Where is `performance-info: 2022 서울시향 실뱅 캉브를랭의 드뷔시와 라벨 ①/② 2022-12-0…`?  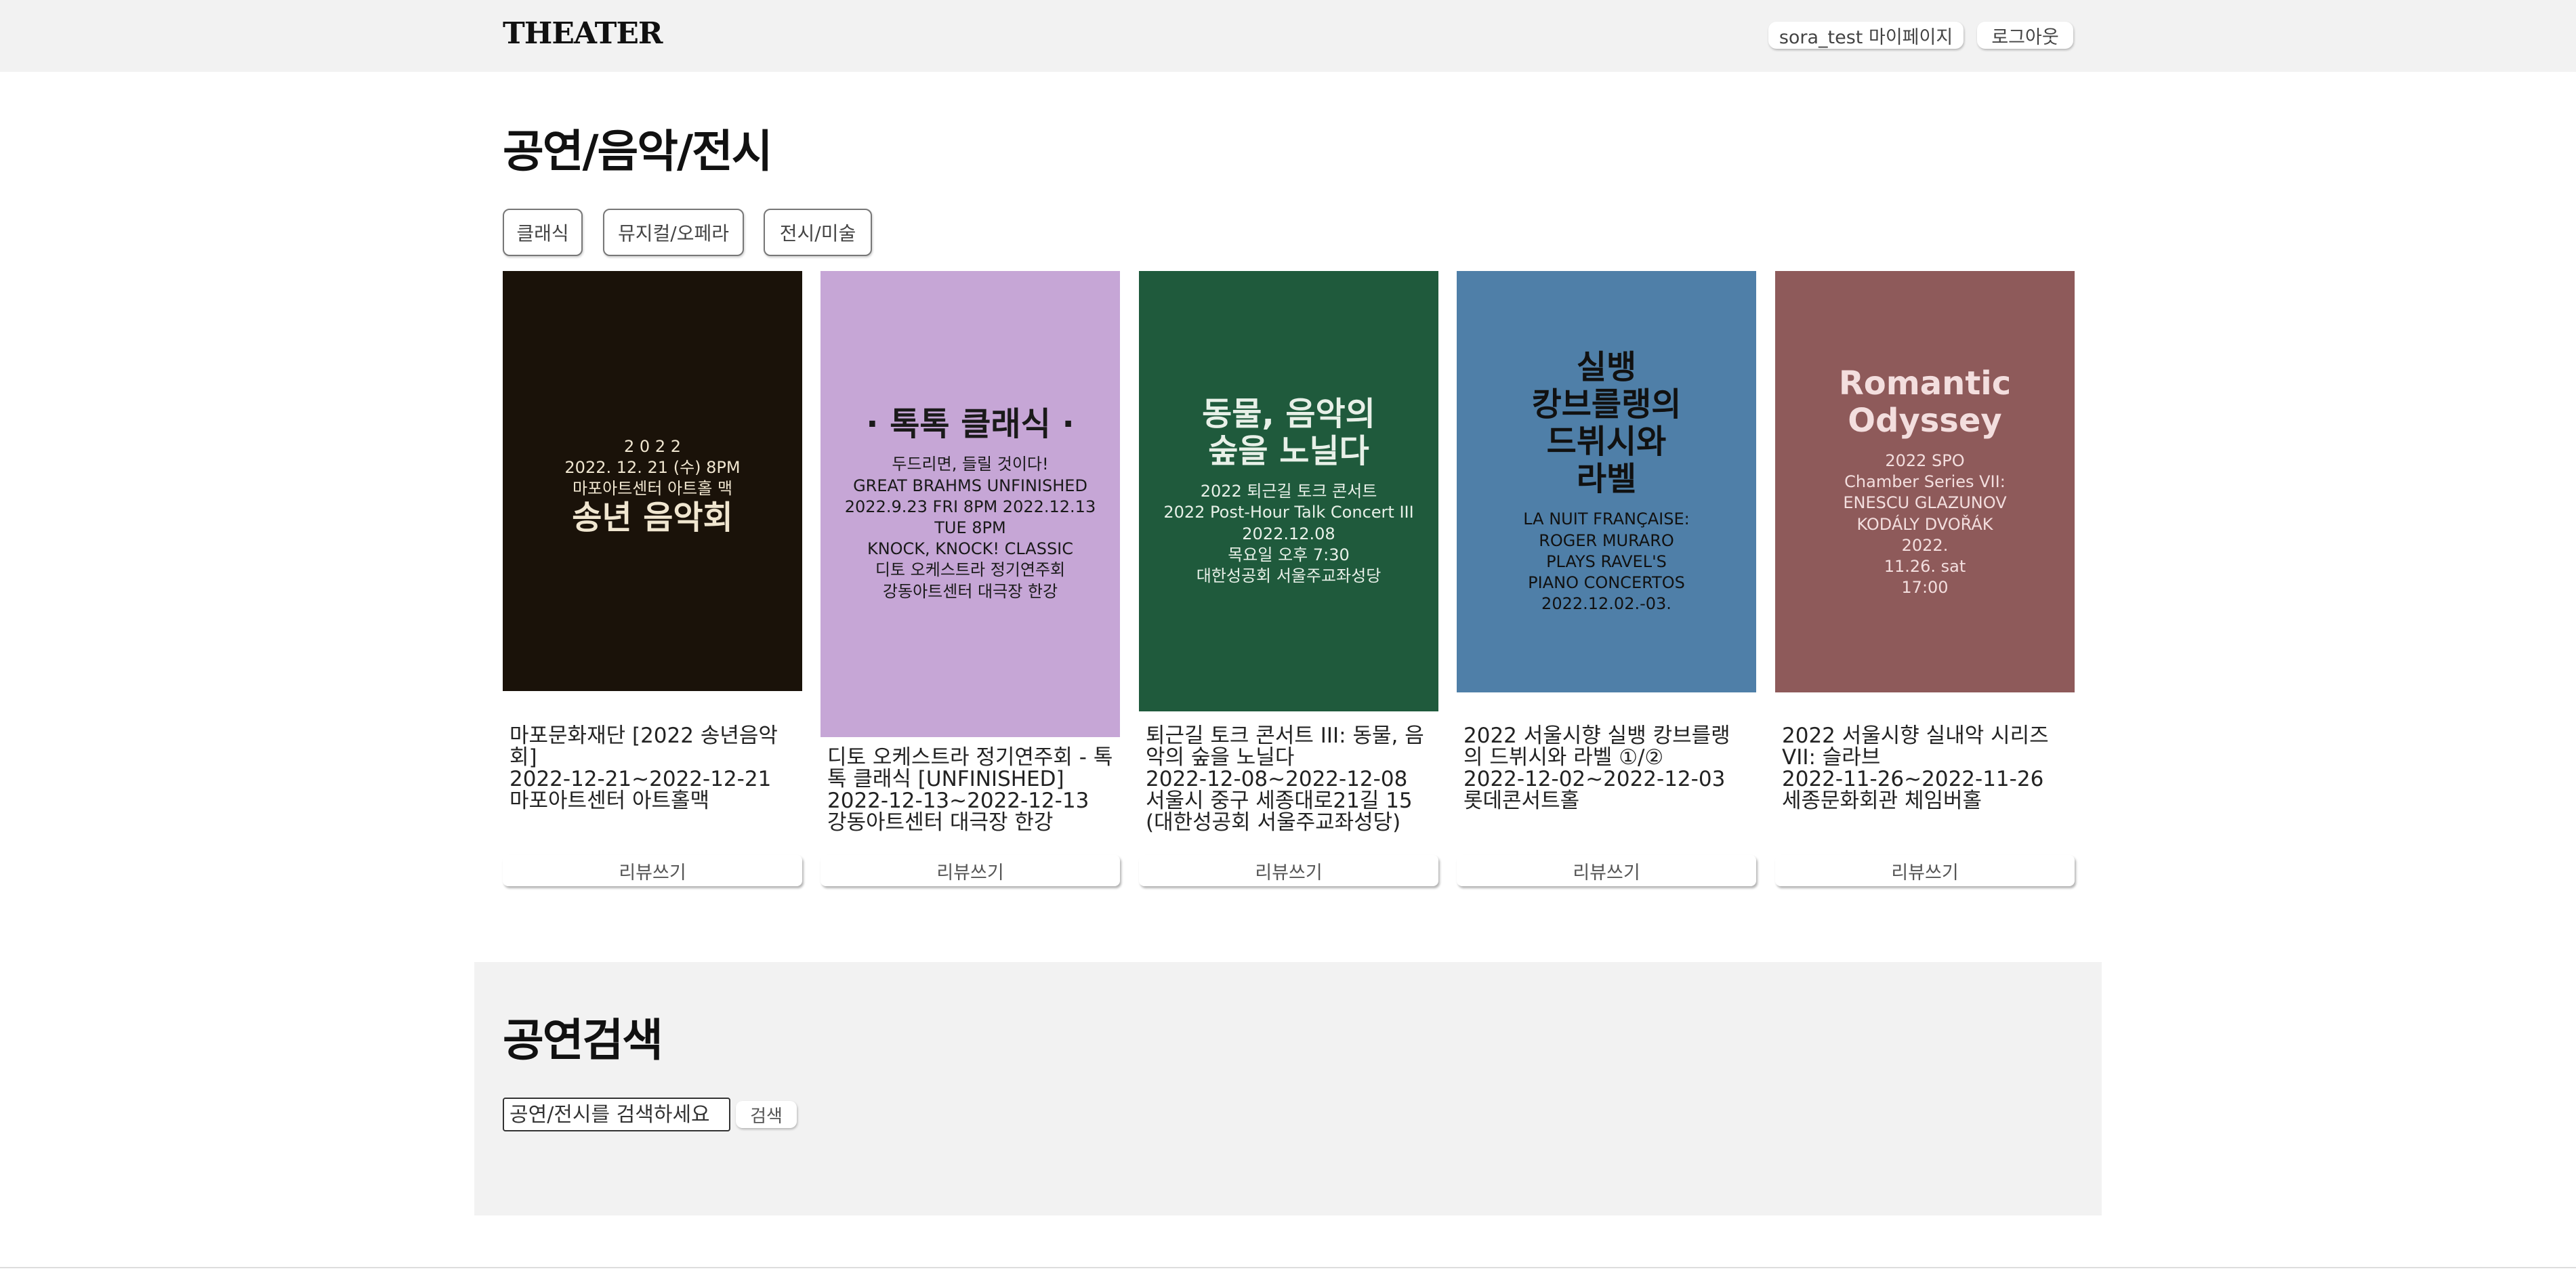 performance-info: 2022 서울시향 실뱅 캉브를랭의 드뷔시와 라벨 ①/② 2022-12-0… is located at coordinates (1606, 768).